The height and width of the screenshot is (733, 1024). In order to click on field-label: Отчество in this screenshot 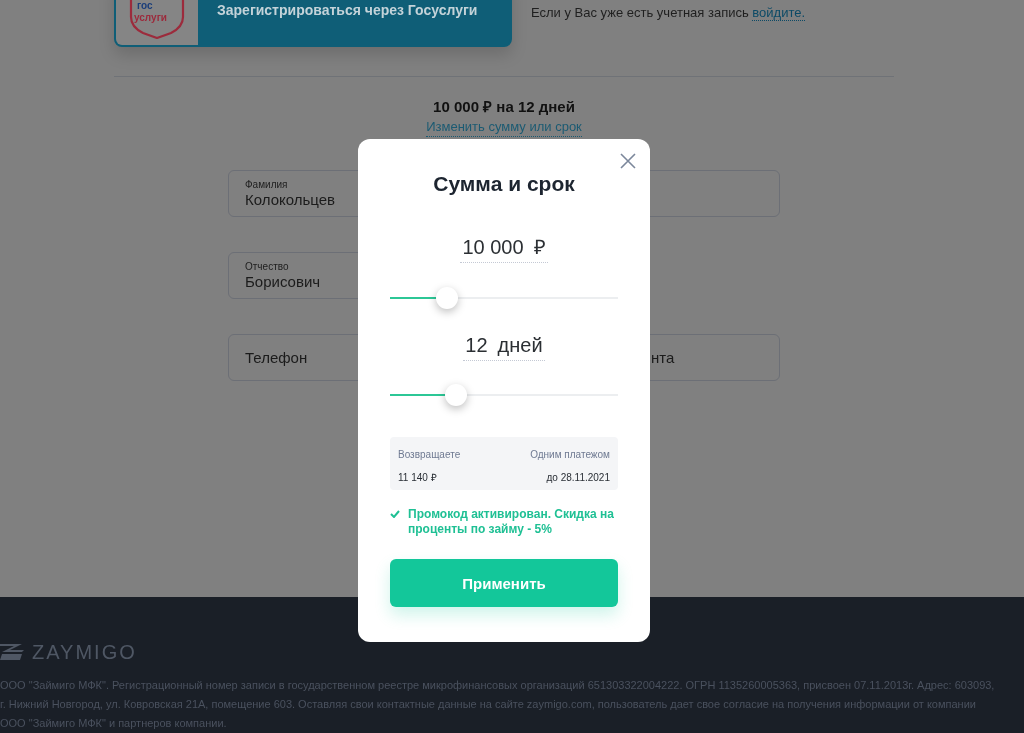, I will do `click(267, 267)`.